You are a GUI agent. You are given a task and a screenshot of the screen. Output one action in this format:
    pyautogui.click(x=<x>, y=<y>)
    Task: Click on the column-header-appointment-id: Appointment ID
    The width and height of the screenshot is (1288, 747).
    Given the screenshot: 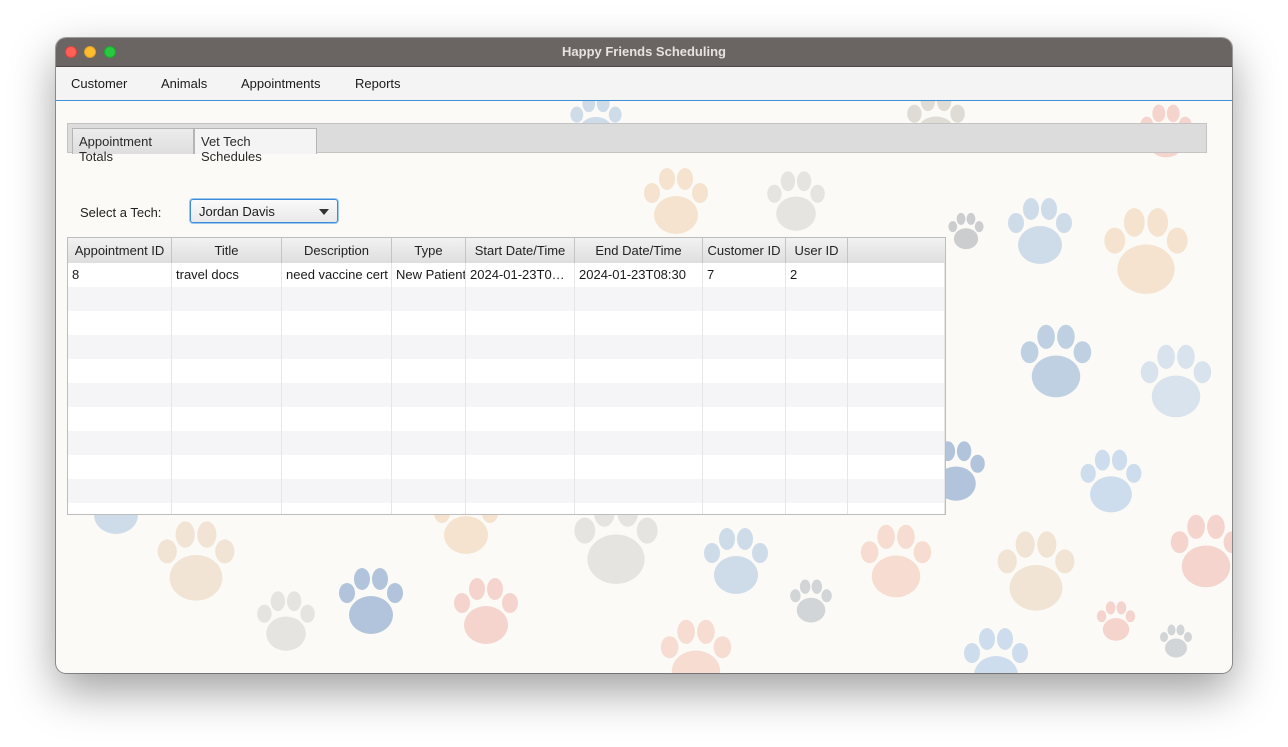 What is the action you would take?
    pyautogui.click(x=120, y=250)
    